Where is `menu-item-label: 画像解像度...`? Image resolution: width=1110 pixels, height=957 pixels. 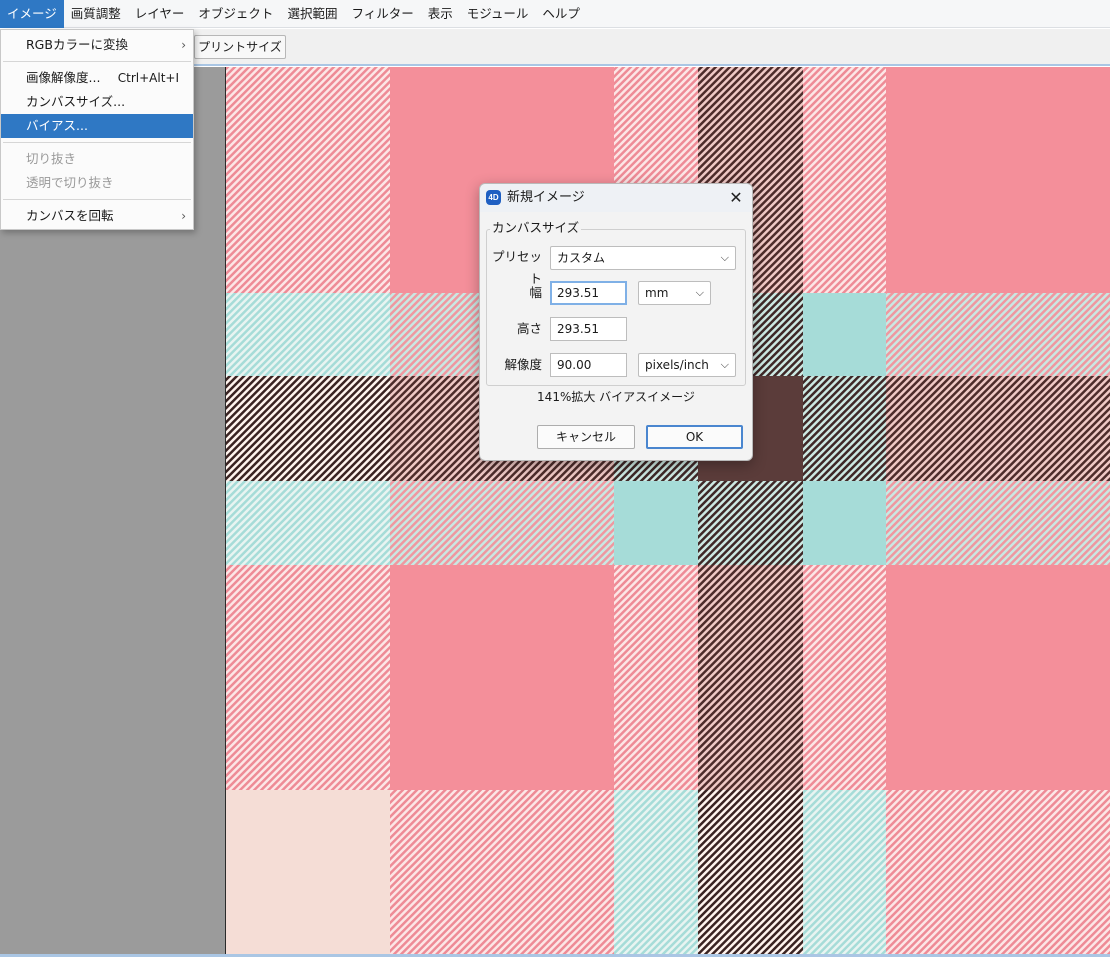 menu-item-label: 画像解像度... is located at coordinates (63, 77).